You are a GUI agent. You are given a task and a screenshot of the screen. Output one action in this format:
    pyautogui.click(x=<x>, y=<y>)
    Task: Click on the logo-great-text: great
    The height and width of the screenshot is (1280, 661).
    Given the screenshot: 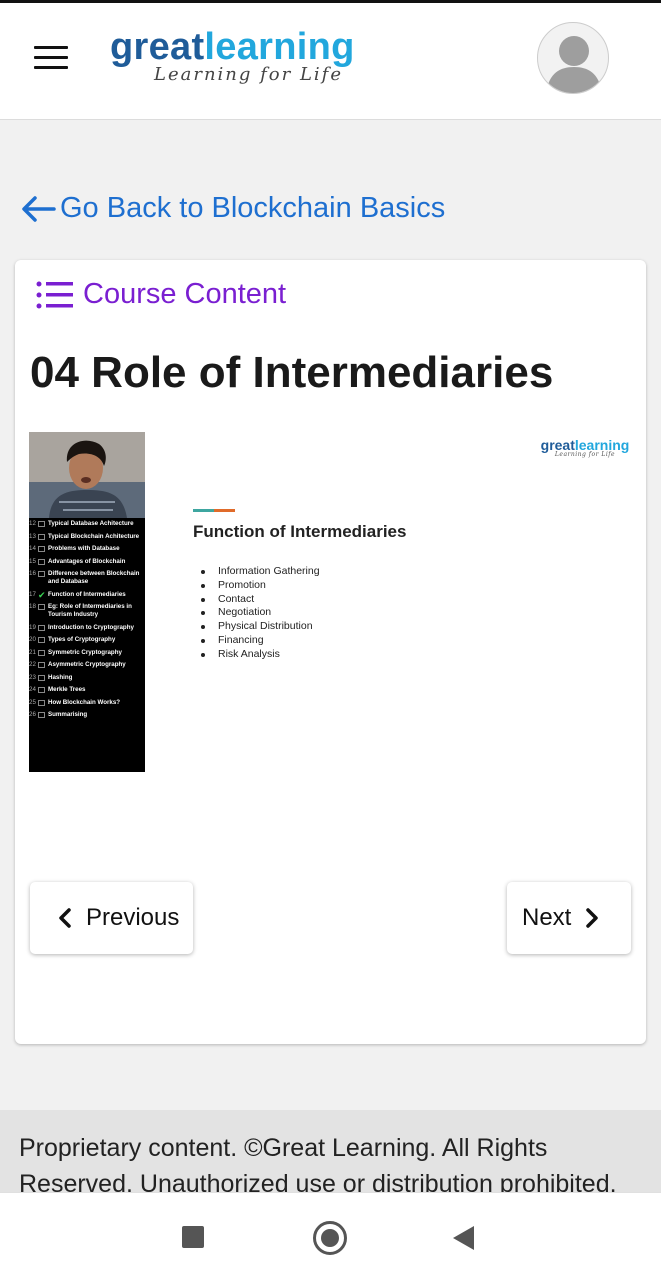 What is the action you would take?
    pyautogui.click(x=157, y=47)
    